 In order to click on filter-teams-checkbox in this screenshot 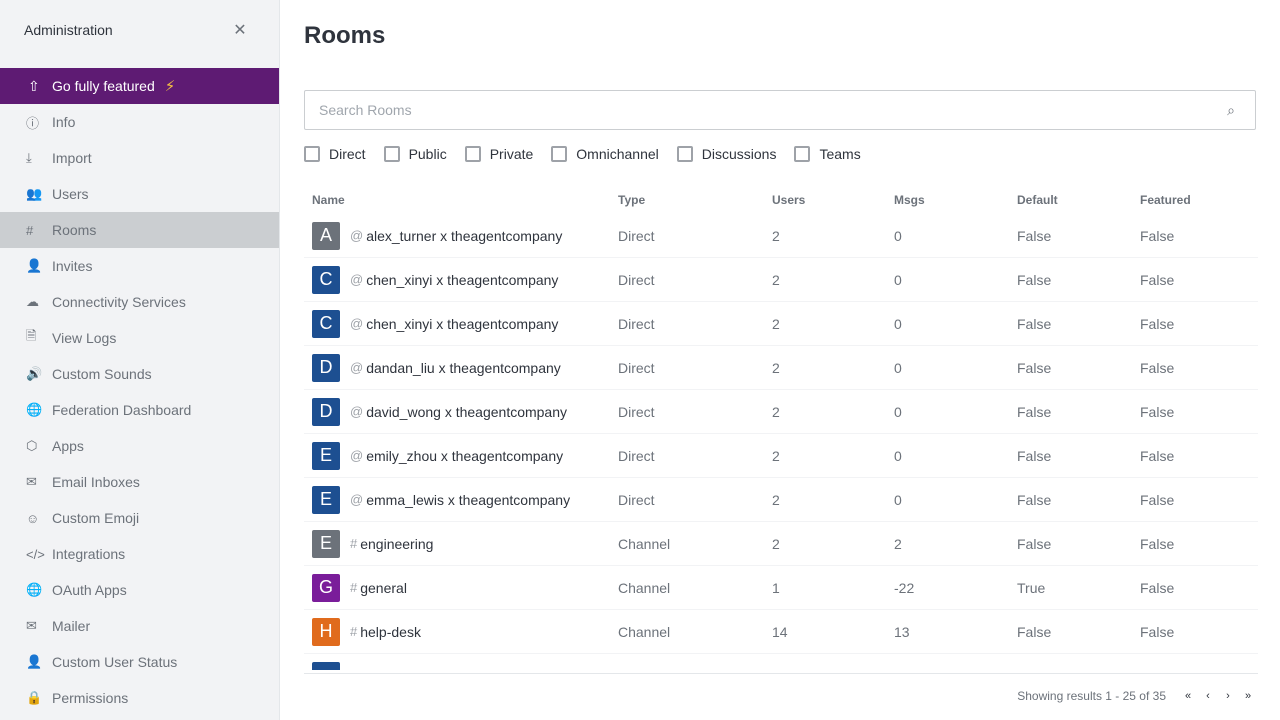, I will do `click(802, 154)`.